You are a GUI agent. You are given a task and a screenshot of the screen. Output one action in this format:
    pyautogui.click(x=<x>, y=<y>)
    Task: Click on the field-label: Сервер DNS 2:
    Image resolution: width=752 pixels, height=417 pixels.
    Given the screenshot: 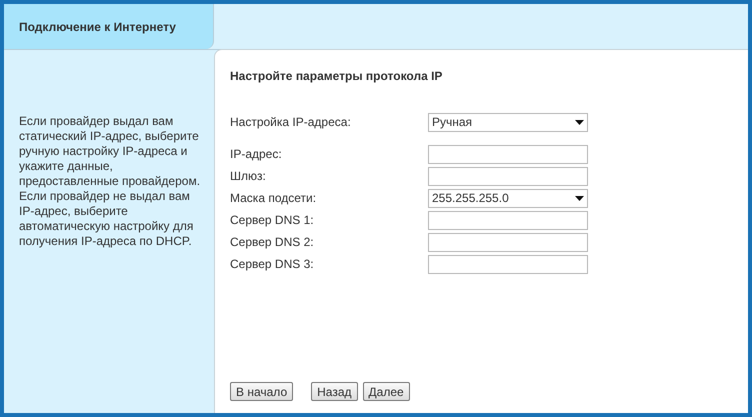 What is the action you would take?
    pyautogui.click(x=272, y=242)
    